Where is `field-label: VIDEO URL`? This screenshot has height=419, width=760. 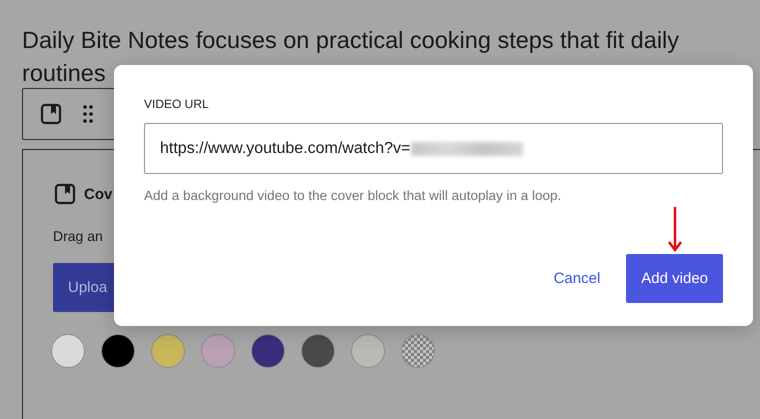 field-label: VIDEO URL is located at coordinates (176, 104).